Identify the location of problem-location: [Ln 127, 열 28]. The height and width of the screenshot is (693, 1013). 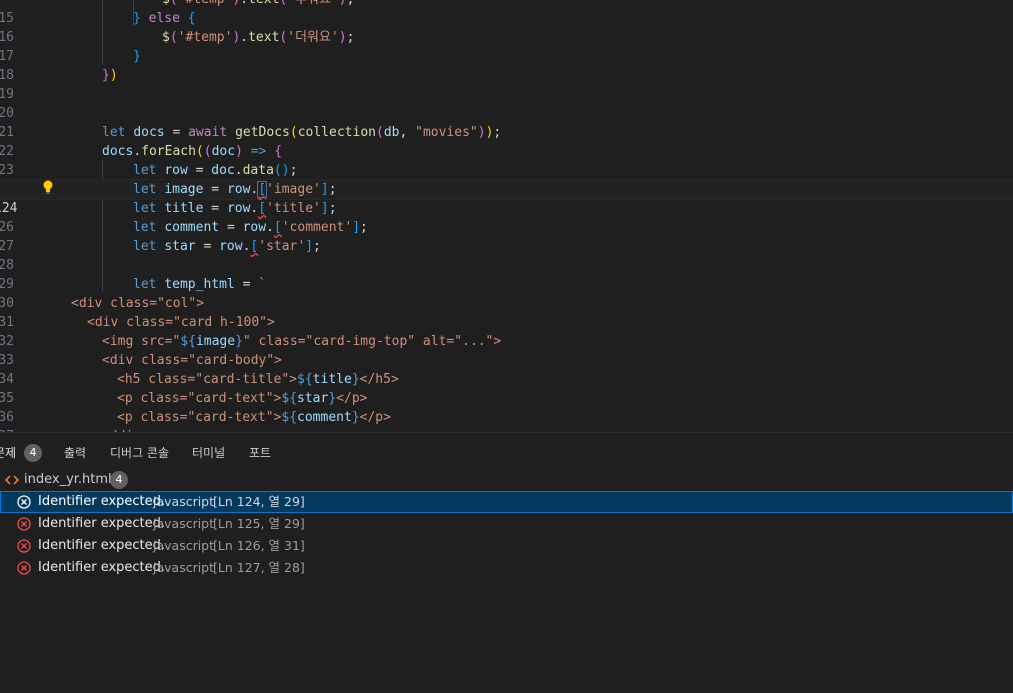
(259, 567).